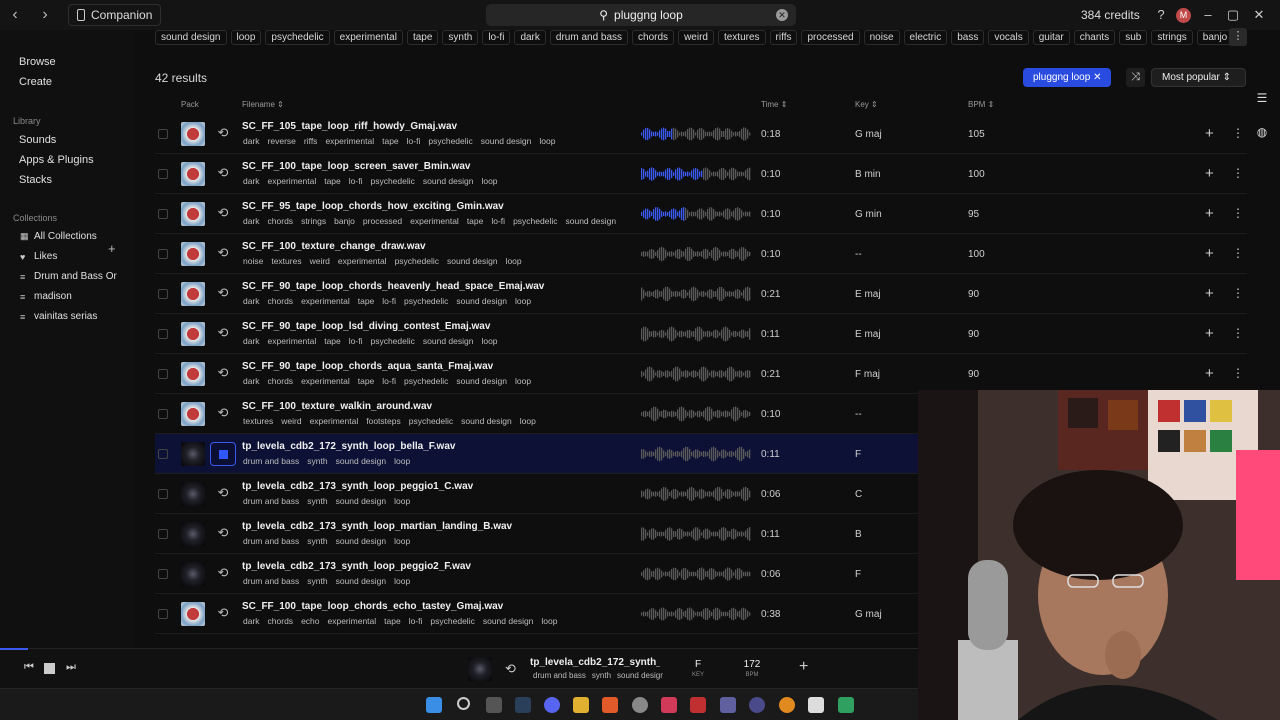 The width and height of the screenshot is (1280, 720). I want to click on tag-filter-chip: vocals, so click(1008, 37).